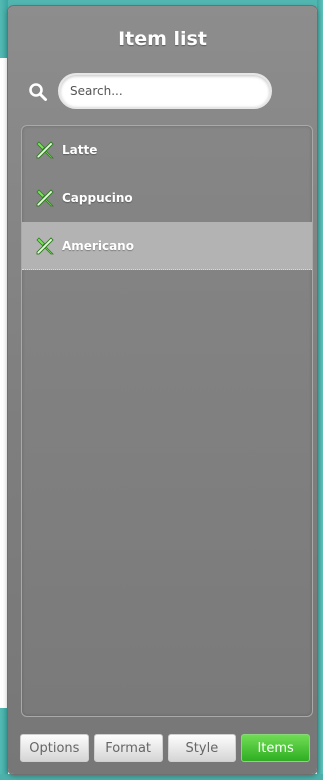 The height and width of the screenshot is (780, 323). I want to click on list-item-label: Americano, so click(98, 245).